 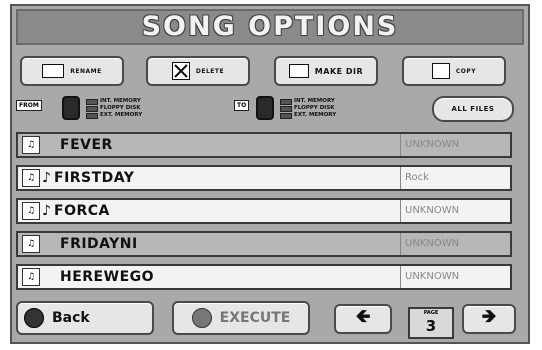 What do you see at coordinates (114, 115) in the screenshot?
I see `from-option-ext: EXT. MEMORY` at bounding box center [114, 115].